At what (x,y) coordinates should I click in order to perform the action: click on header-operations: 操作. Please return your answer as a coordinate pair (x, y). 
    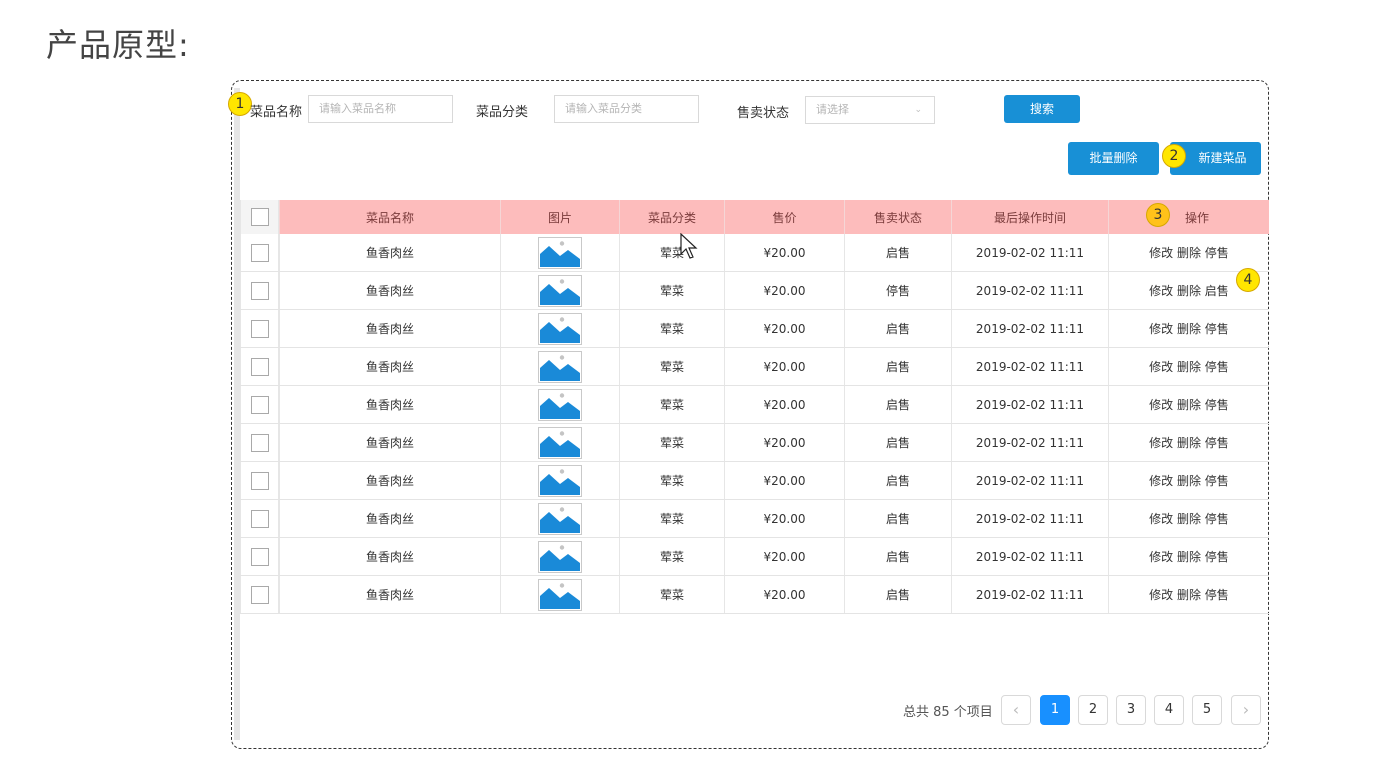
    Looking at the image, I should click on (1188, 217).